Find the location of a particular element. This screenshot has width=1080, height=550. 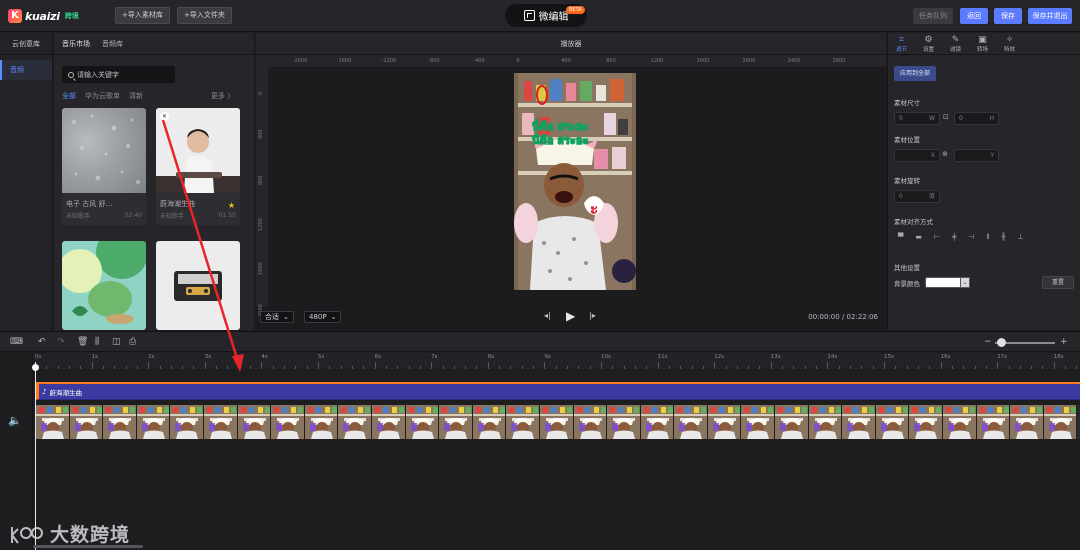

ruler-tick-label: 400 is located at coordinates (566, 61).